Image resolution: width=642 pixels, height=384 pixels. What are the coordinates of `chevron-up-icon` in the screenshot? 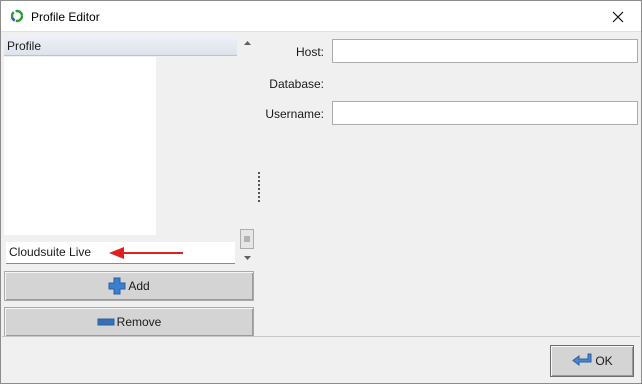 It's located at (247, 43).